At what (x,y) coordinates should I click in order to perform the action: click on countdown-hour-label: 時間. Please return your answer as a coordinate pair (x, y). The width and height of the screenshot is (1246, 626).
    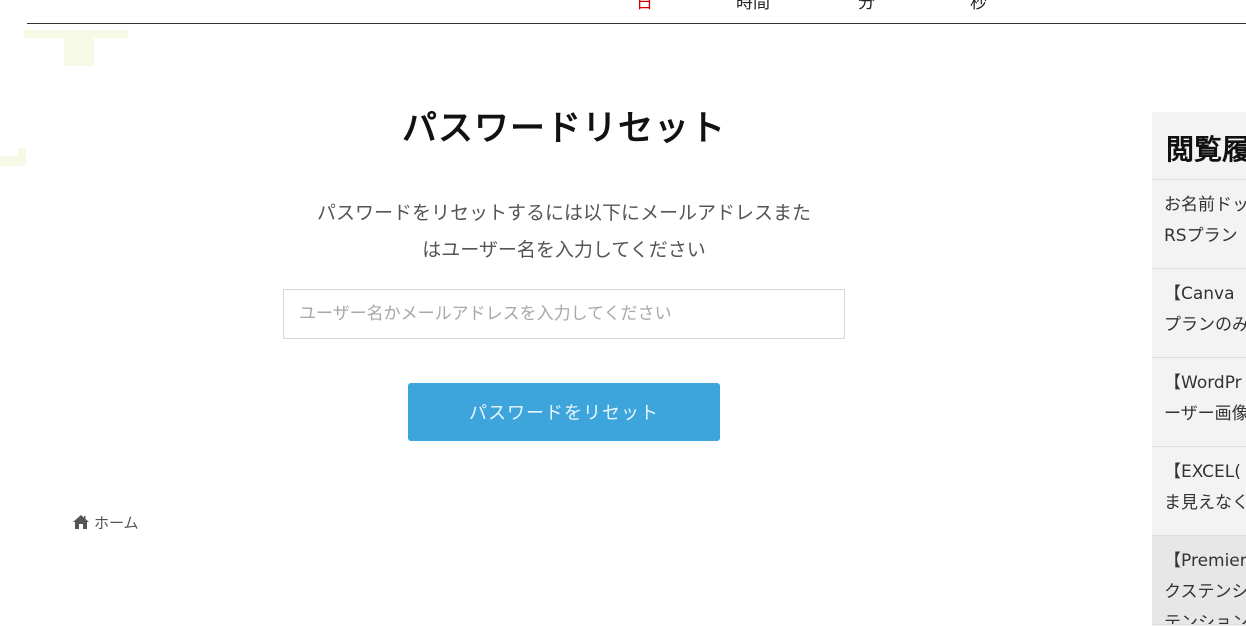
    Looking at the image, I should click on (753, 6).